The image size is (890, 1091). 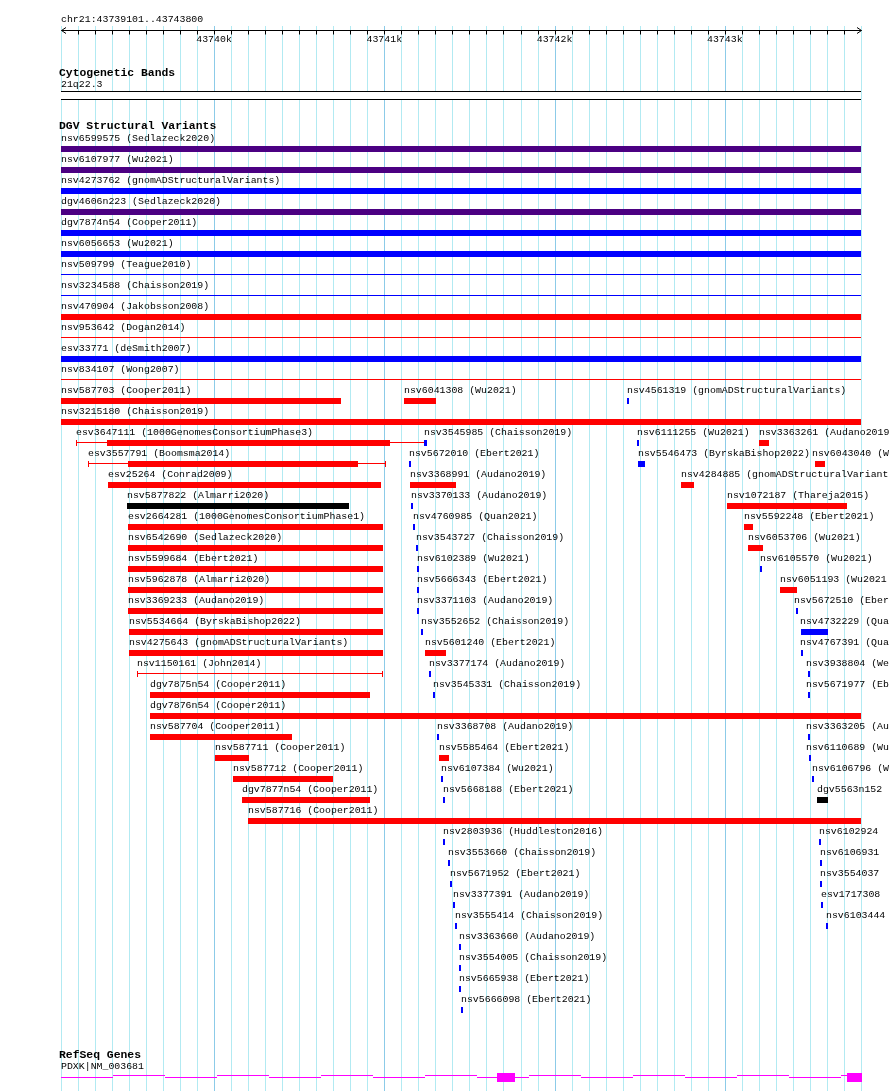 What do you see at coordinates (479, 496) in the screenshot?
I see `variant-label: nsv3370133 (Audano2019)` at bounding box center [479, 496].